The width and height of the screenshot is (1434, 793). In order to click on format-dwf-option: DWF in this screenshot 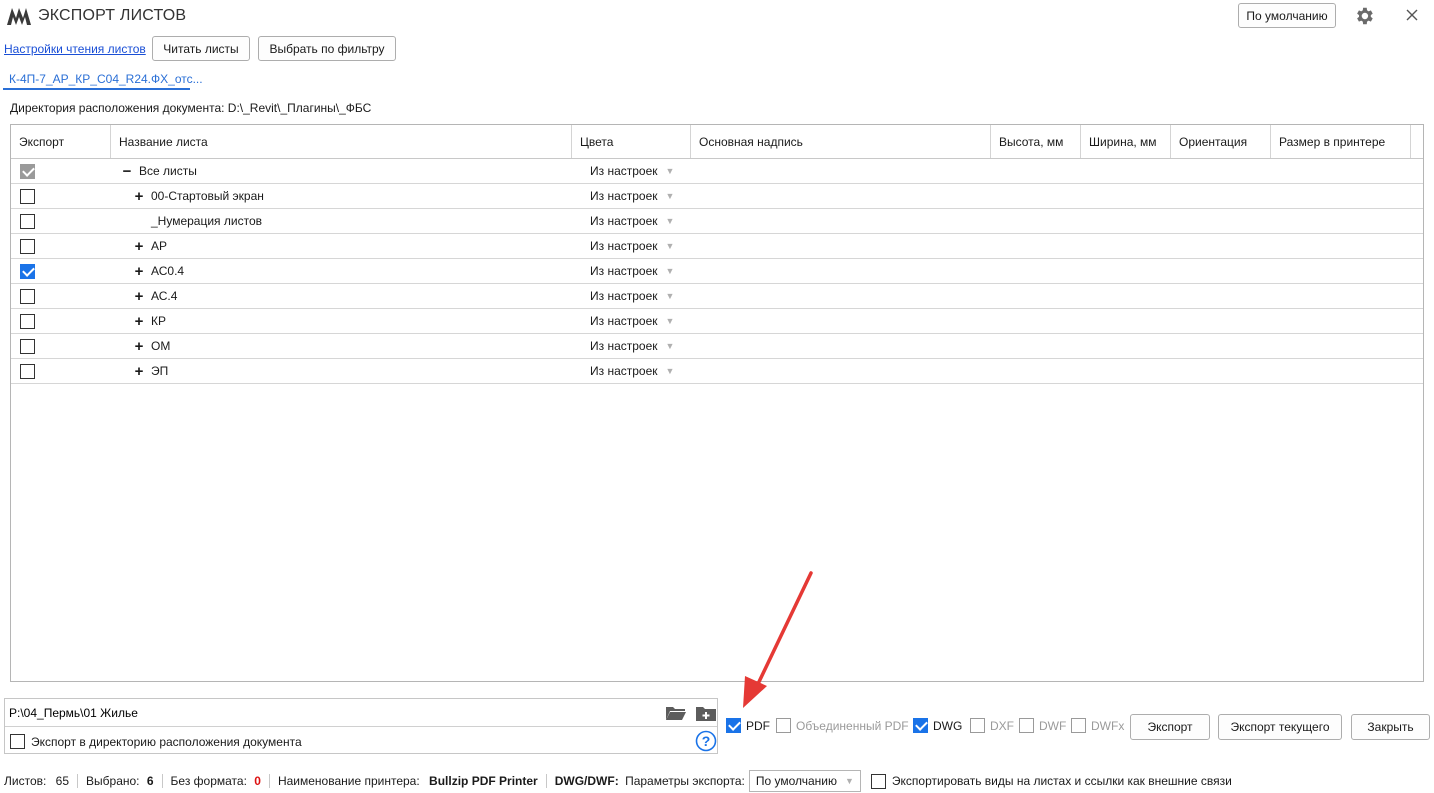, I will do `click(1042, 725)`.